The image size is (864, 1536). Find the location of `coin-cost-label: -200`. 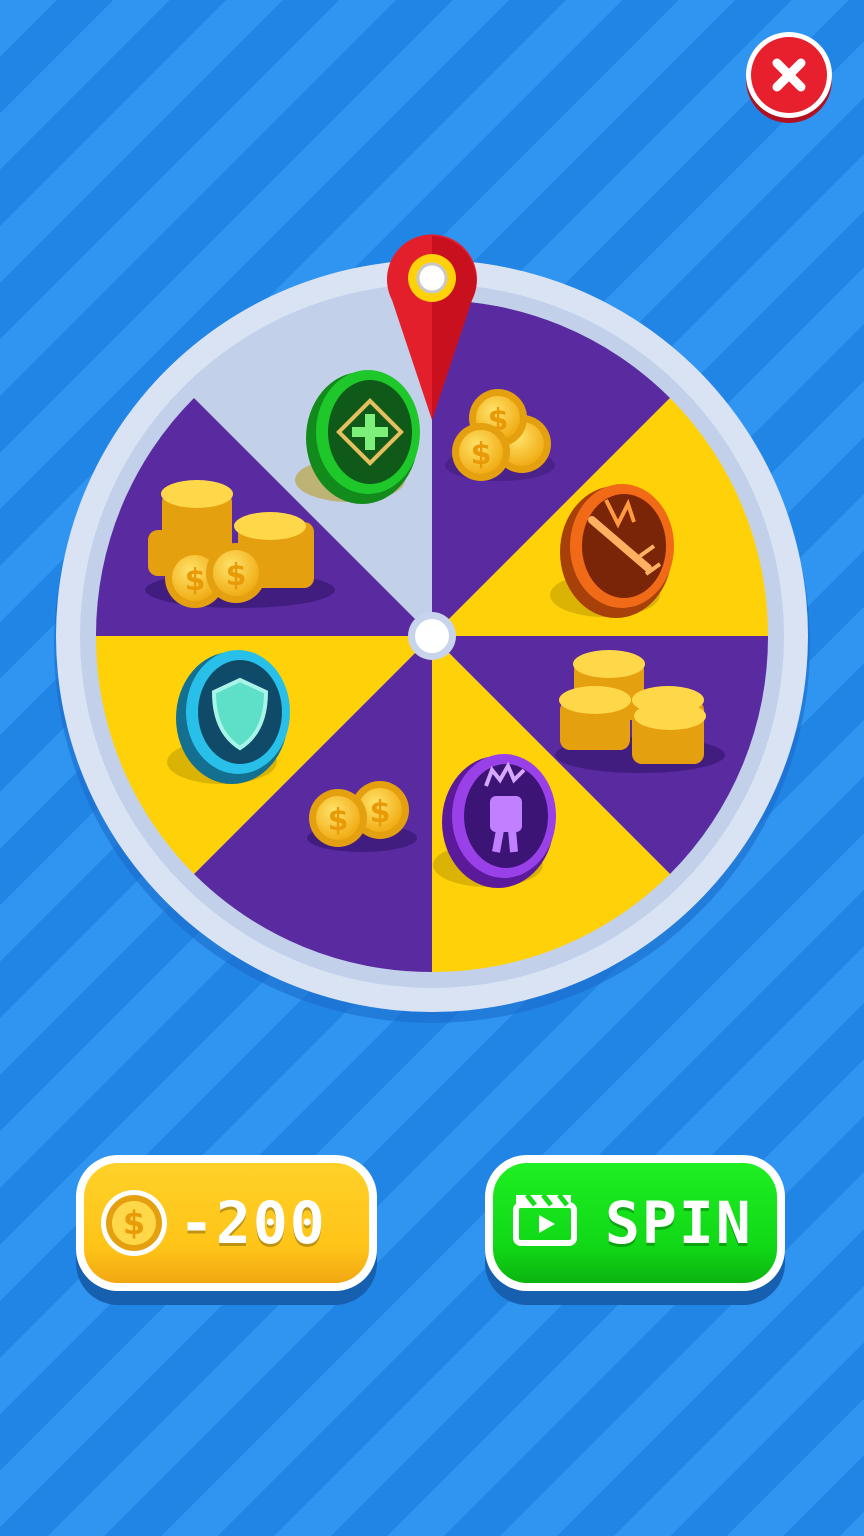

coin-cost-label: -200 is located at coordinates (253, 1223).